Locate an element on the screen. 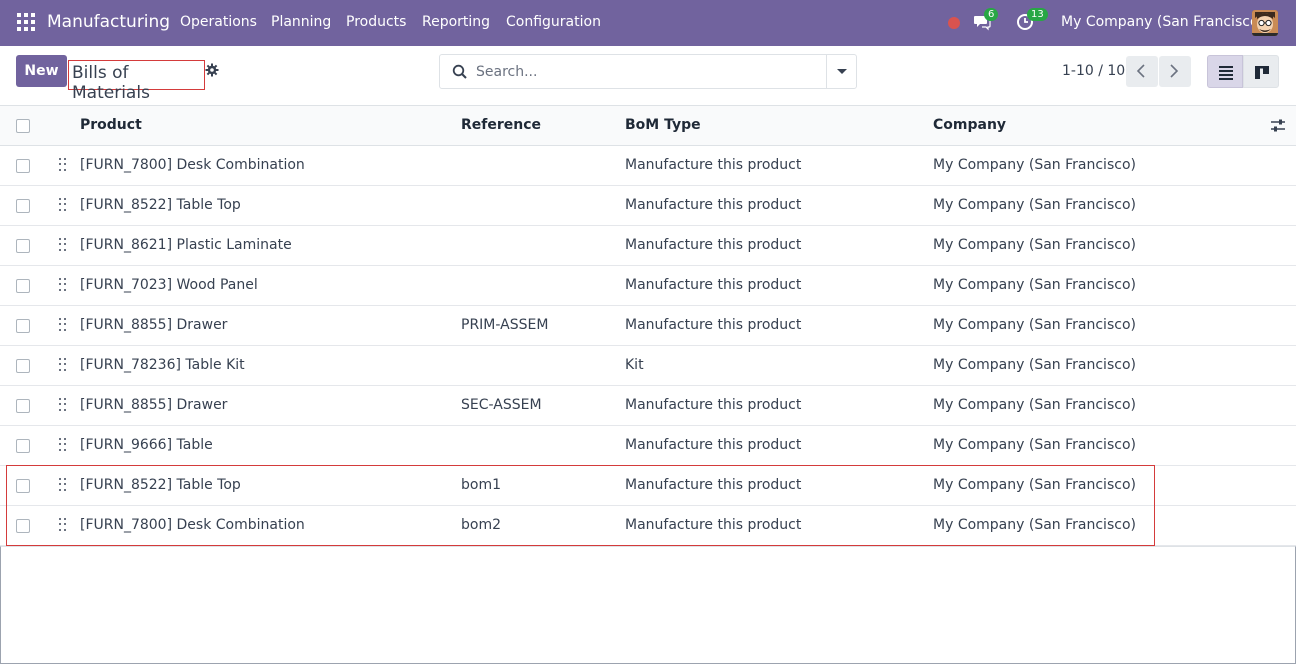 This screenshot has width=1296, height=664. list-view-icon is located at coordinates (1226, 73).